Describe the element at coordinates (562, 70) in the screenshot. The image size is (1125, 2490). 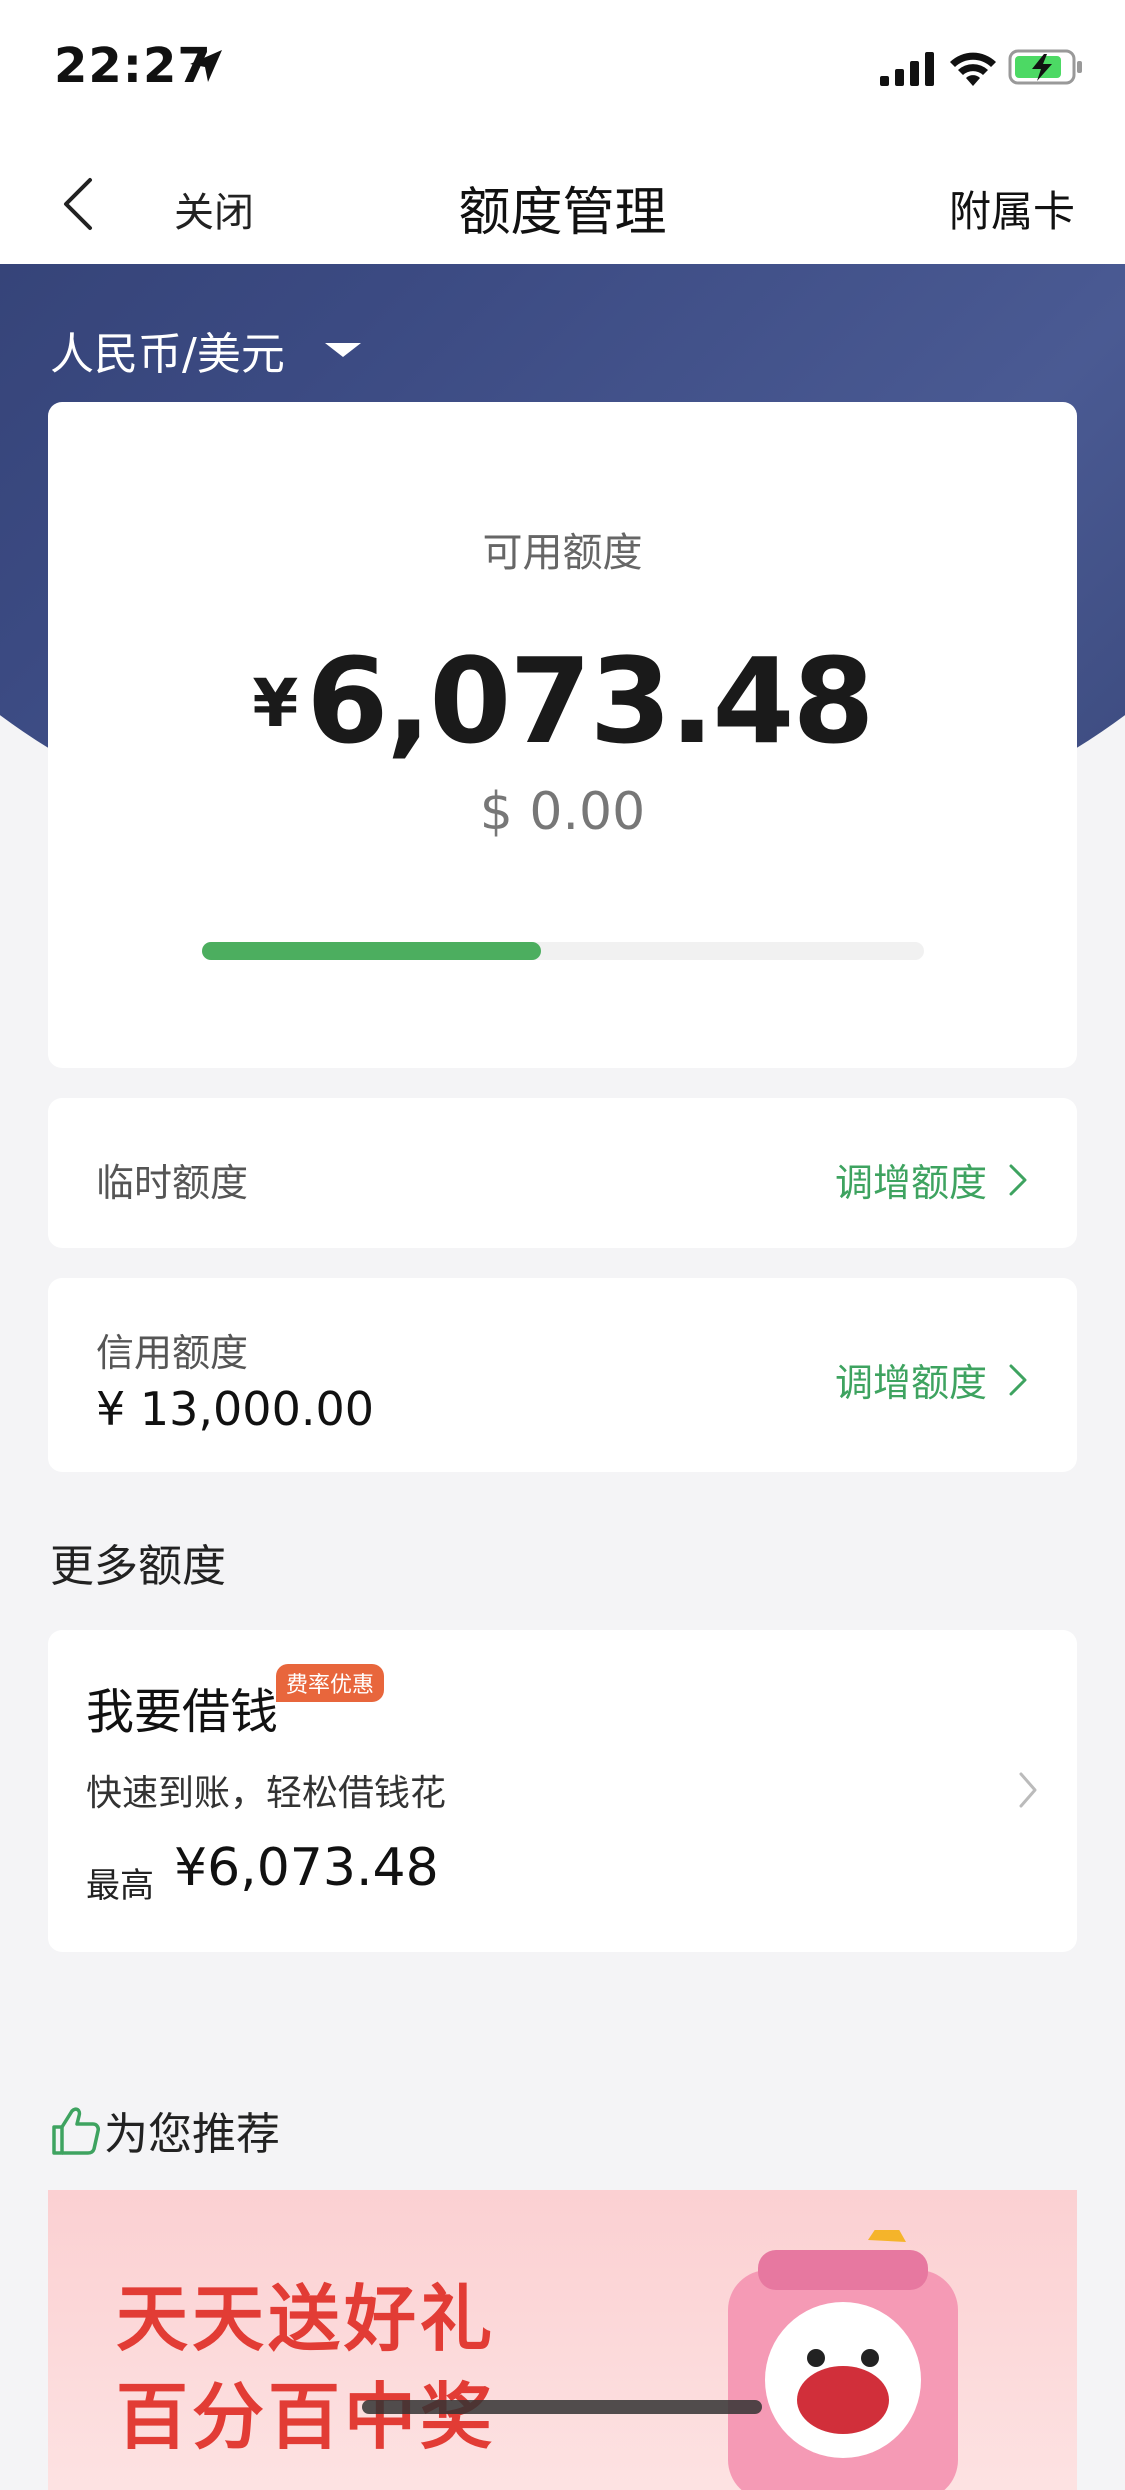
I see `status-bar: 22:27` at that location.